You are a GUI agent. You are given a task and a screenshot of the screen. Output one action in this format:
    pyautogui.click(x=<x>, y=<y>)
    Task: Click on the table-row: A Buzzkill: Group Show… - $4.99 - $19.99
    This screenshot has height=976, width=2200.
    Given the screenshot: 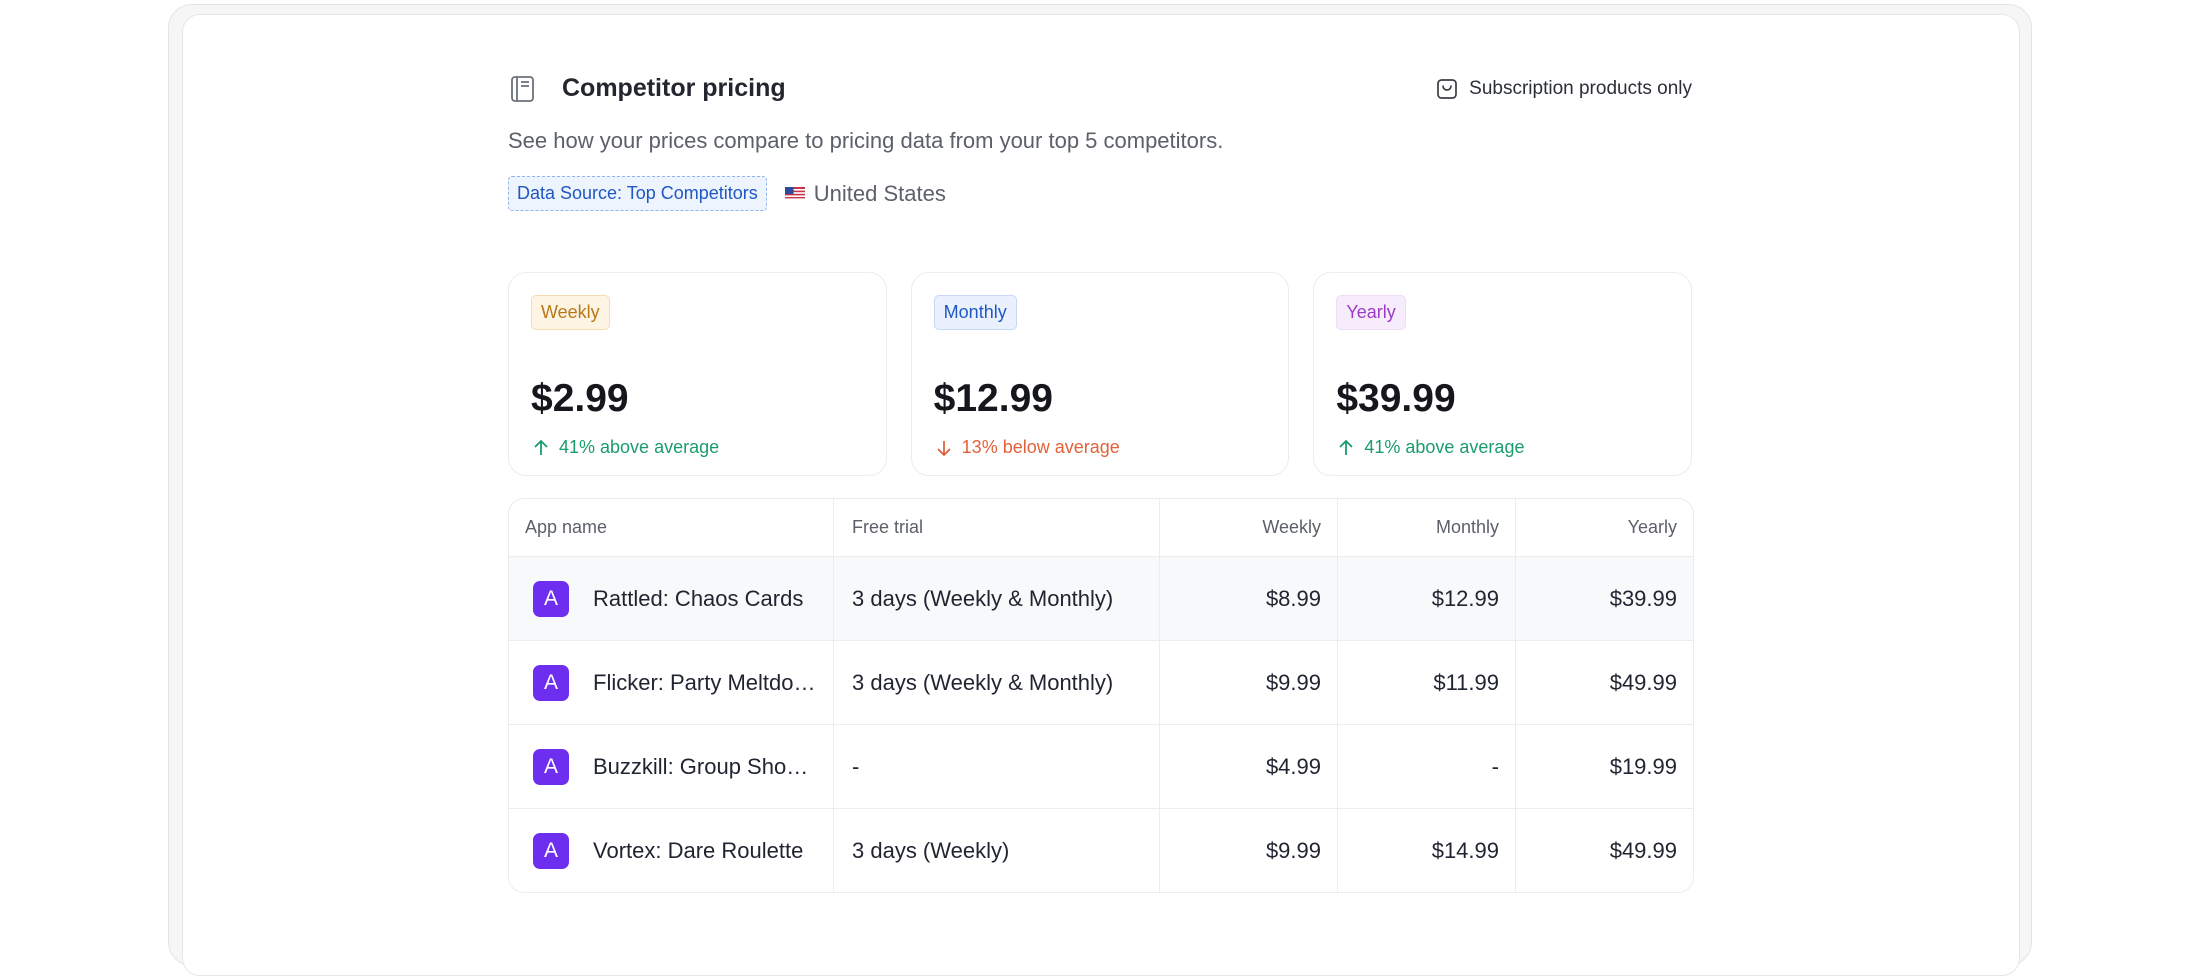 What is the action you would take?
    pyautogui.click(x=1101, y=766)
    